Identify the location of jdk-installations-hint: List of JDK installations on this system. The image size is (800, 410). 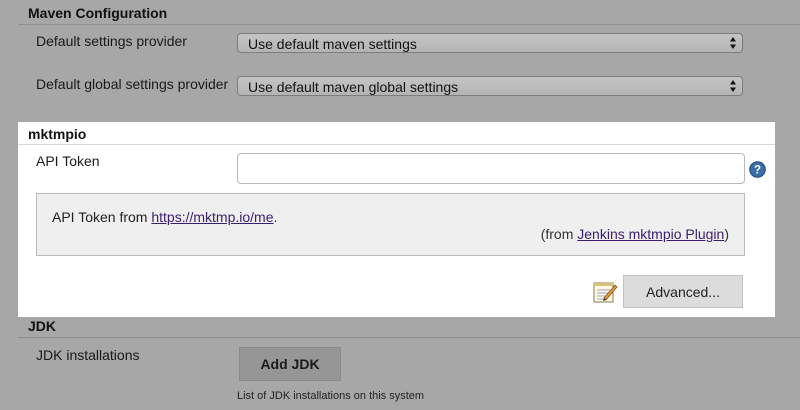
(331, 396).